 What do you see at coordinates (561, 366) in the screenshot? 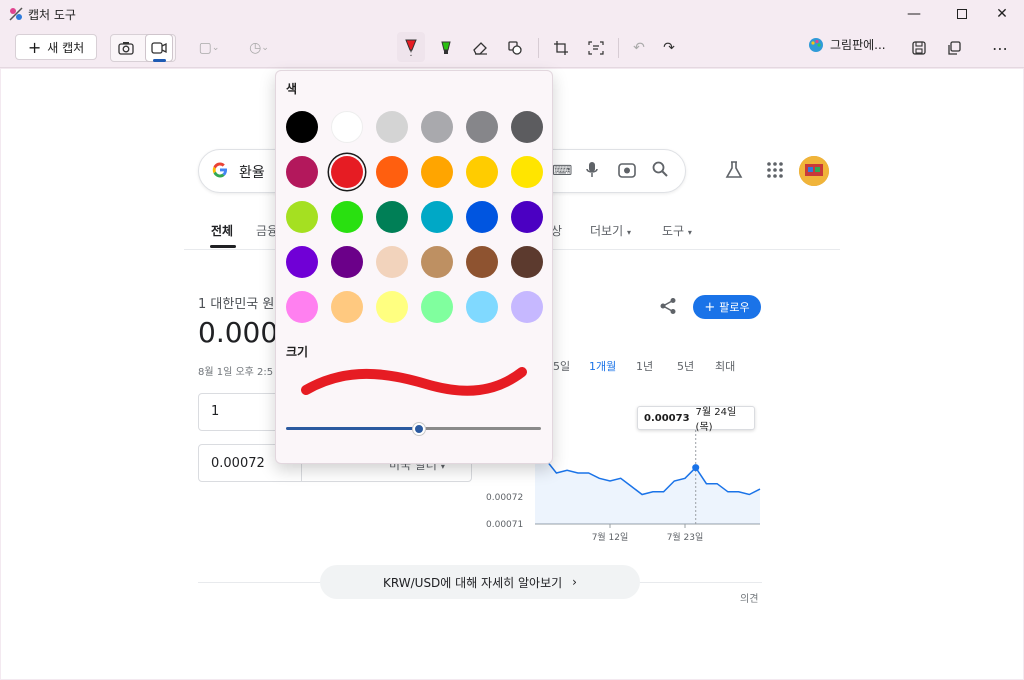
I see `range-5d: 5일` at bounding box center [561, 366].